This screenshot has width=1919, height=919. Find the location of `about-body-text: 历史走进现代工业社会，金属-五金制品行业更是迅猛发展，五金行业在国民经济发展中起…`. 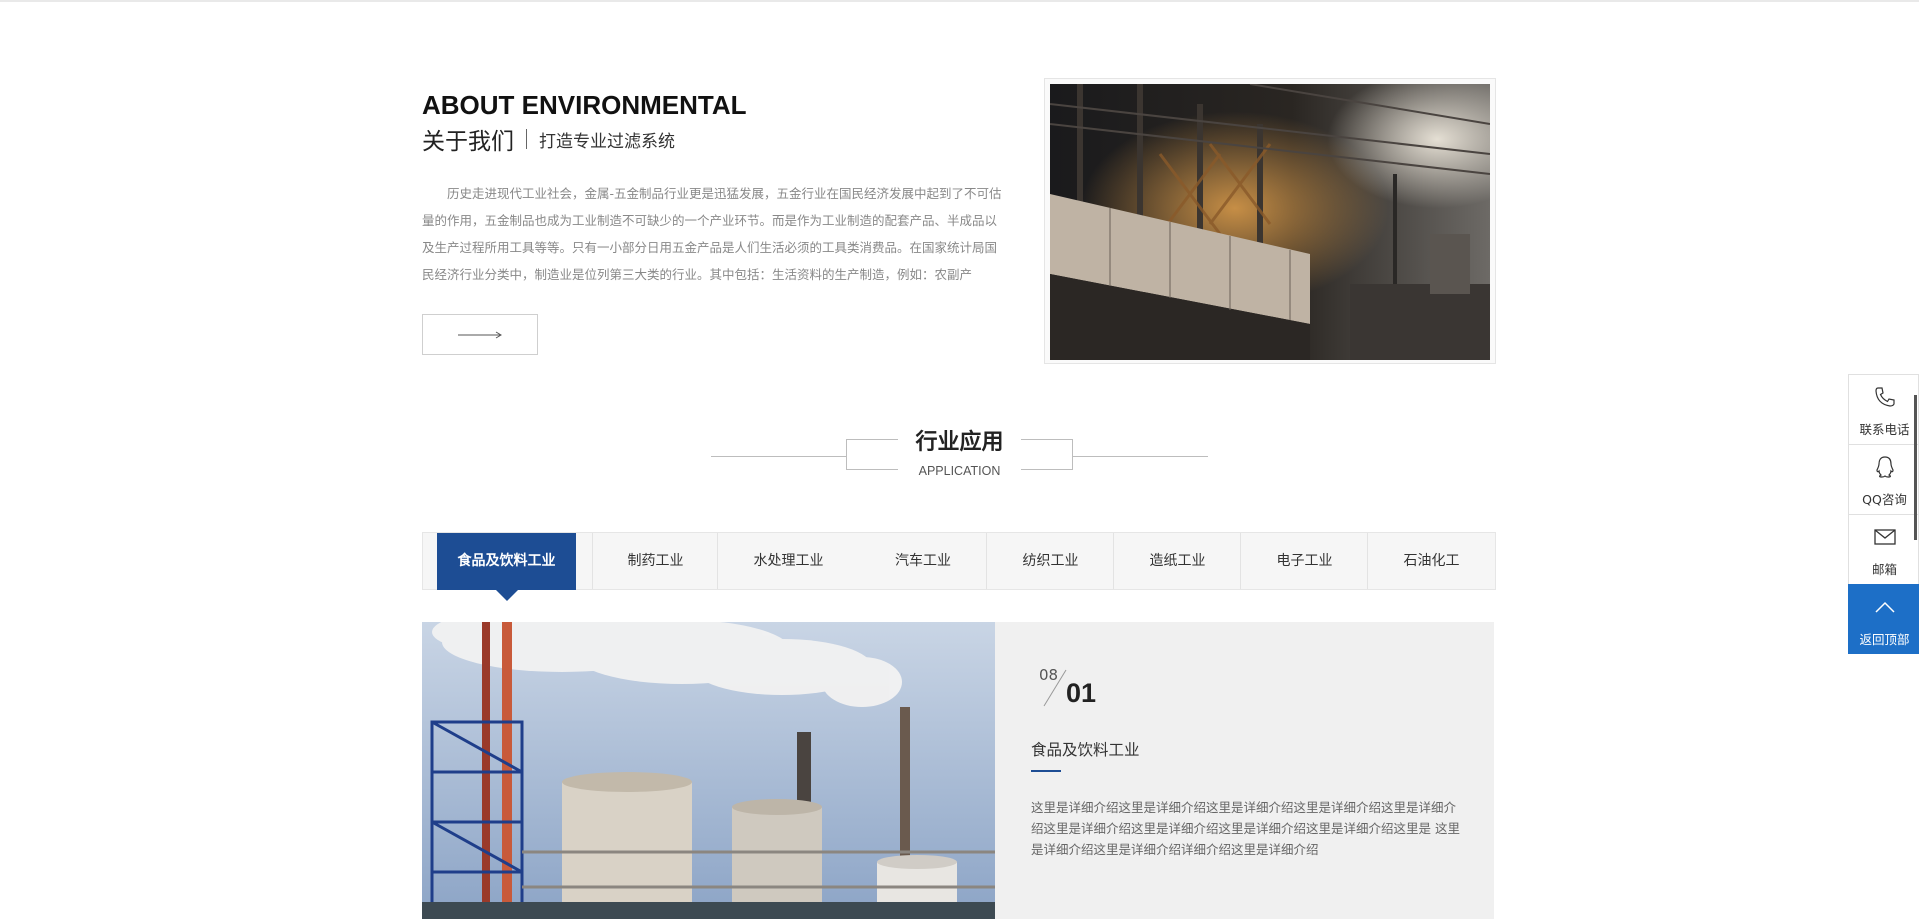

about-body-text: 历史走进现代工业社会，金属-五金制品行业更是迅猛发展，五金行业在国民经济发展中起… is located at coordinates (712, 234).